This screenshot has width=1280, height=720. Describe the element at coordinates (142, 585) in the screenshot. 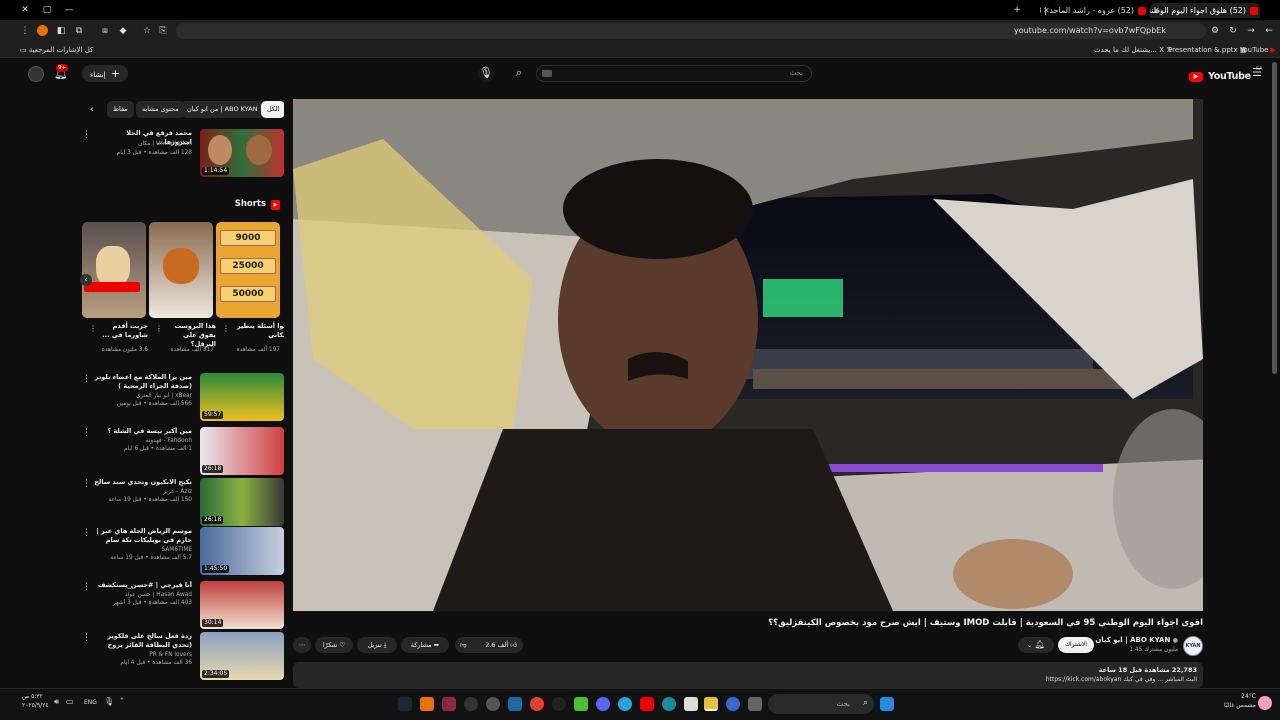

I see `video-title: أنا فيرجي | #حسن_يستكشف` at that location.